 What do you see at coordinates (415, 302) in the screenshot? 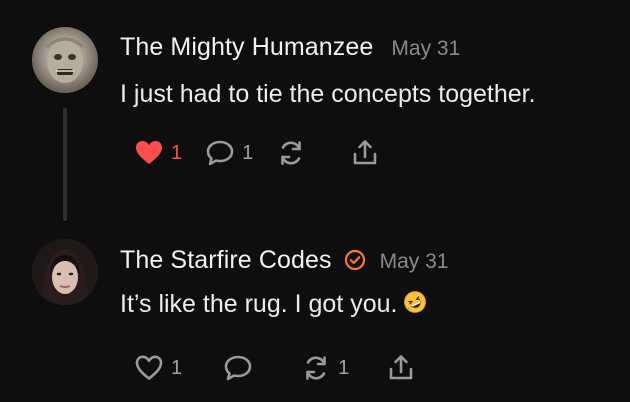
I see `rofl-emoji-icon` at bounding box center [415, 302].